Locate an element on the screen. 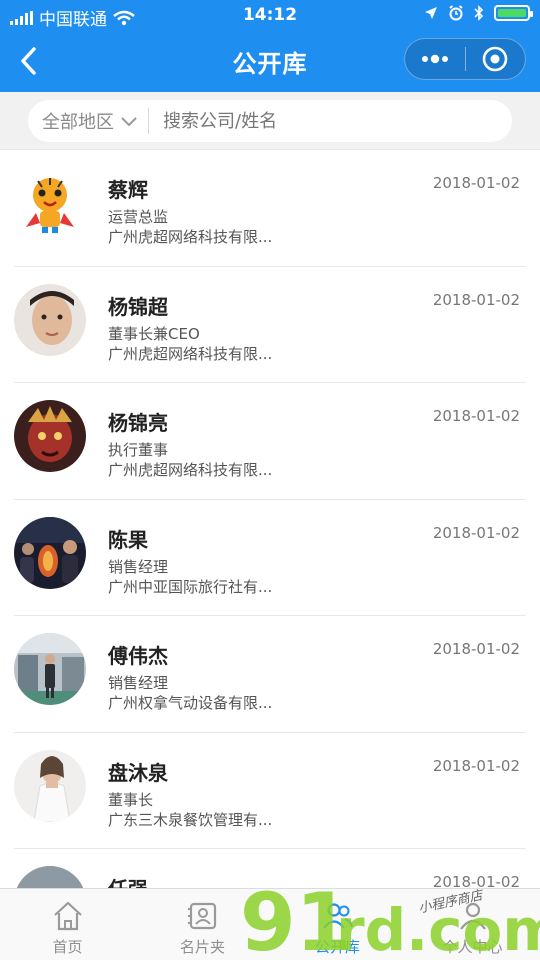 The width and height of the screenshot is (540, 960). search-bar: 全部地区 is located at coordinates (270, 121).